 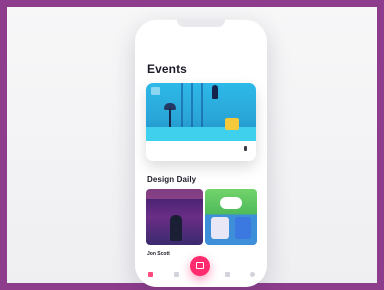 What do you see at coordinates (174, 194) in the screenshot?
I see `post-sky` at bounding box center [174, 194].